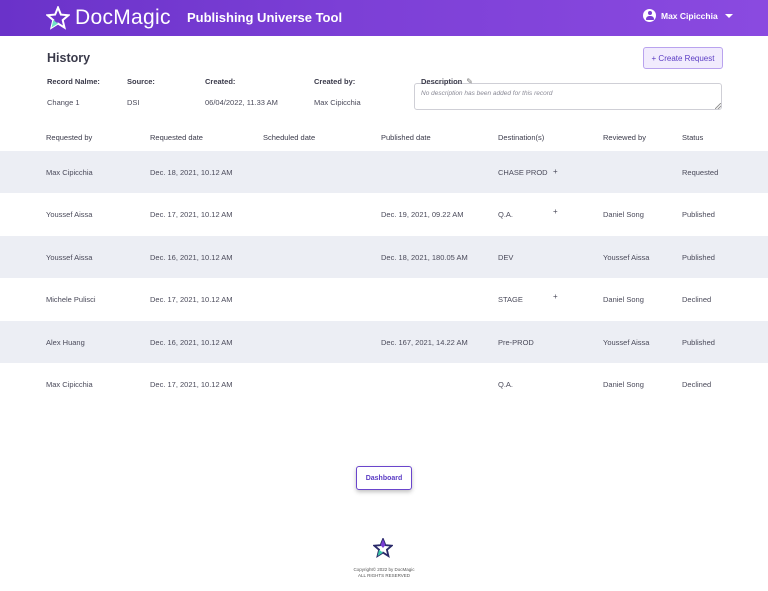 This screenshot has height=591, width=768. I want to click on col-header-scheduled-date: Scheduled date, so click(289, 137).